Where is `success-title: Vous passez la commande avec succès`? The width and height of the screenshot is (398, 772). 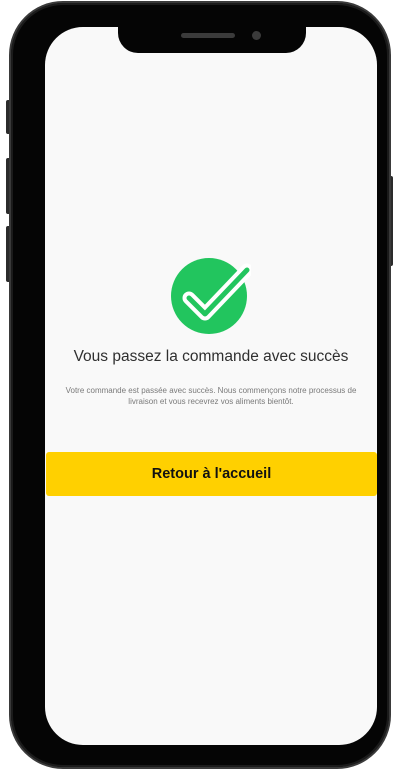
success-title: Vous passez la commande avec succès is located at coordinates (211, 356).